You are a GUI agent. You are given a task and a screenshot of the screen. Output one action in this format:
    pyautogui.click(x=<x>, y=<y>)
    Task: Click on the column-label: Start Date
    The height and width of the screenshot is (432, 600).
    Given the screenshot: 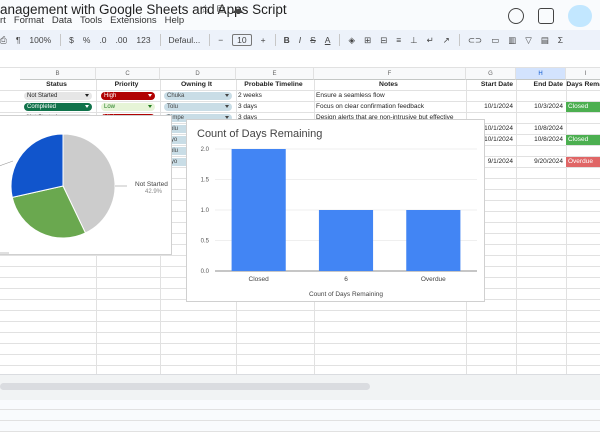 What is the action you would take?
    pyautogui.click(x=489, y=85)
    